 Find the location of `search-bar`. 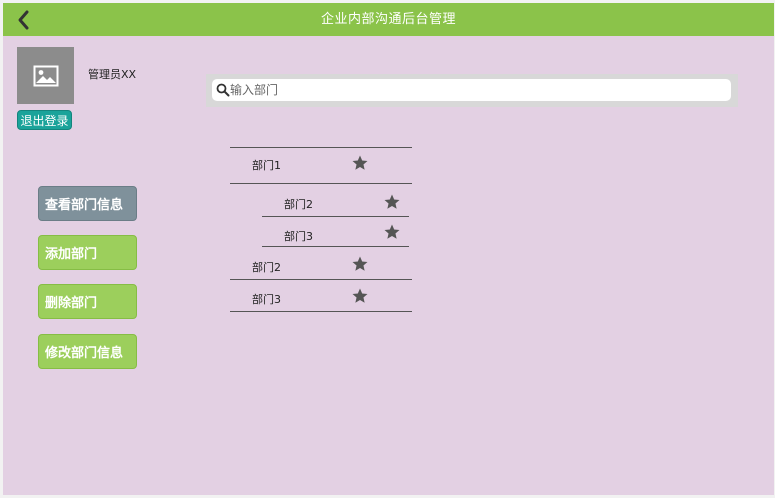

search-bar is located at coordinates (472, 90).